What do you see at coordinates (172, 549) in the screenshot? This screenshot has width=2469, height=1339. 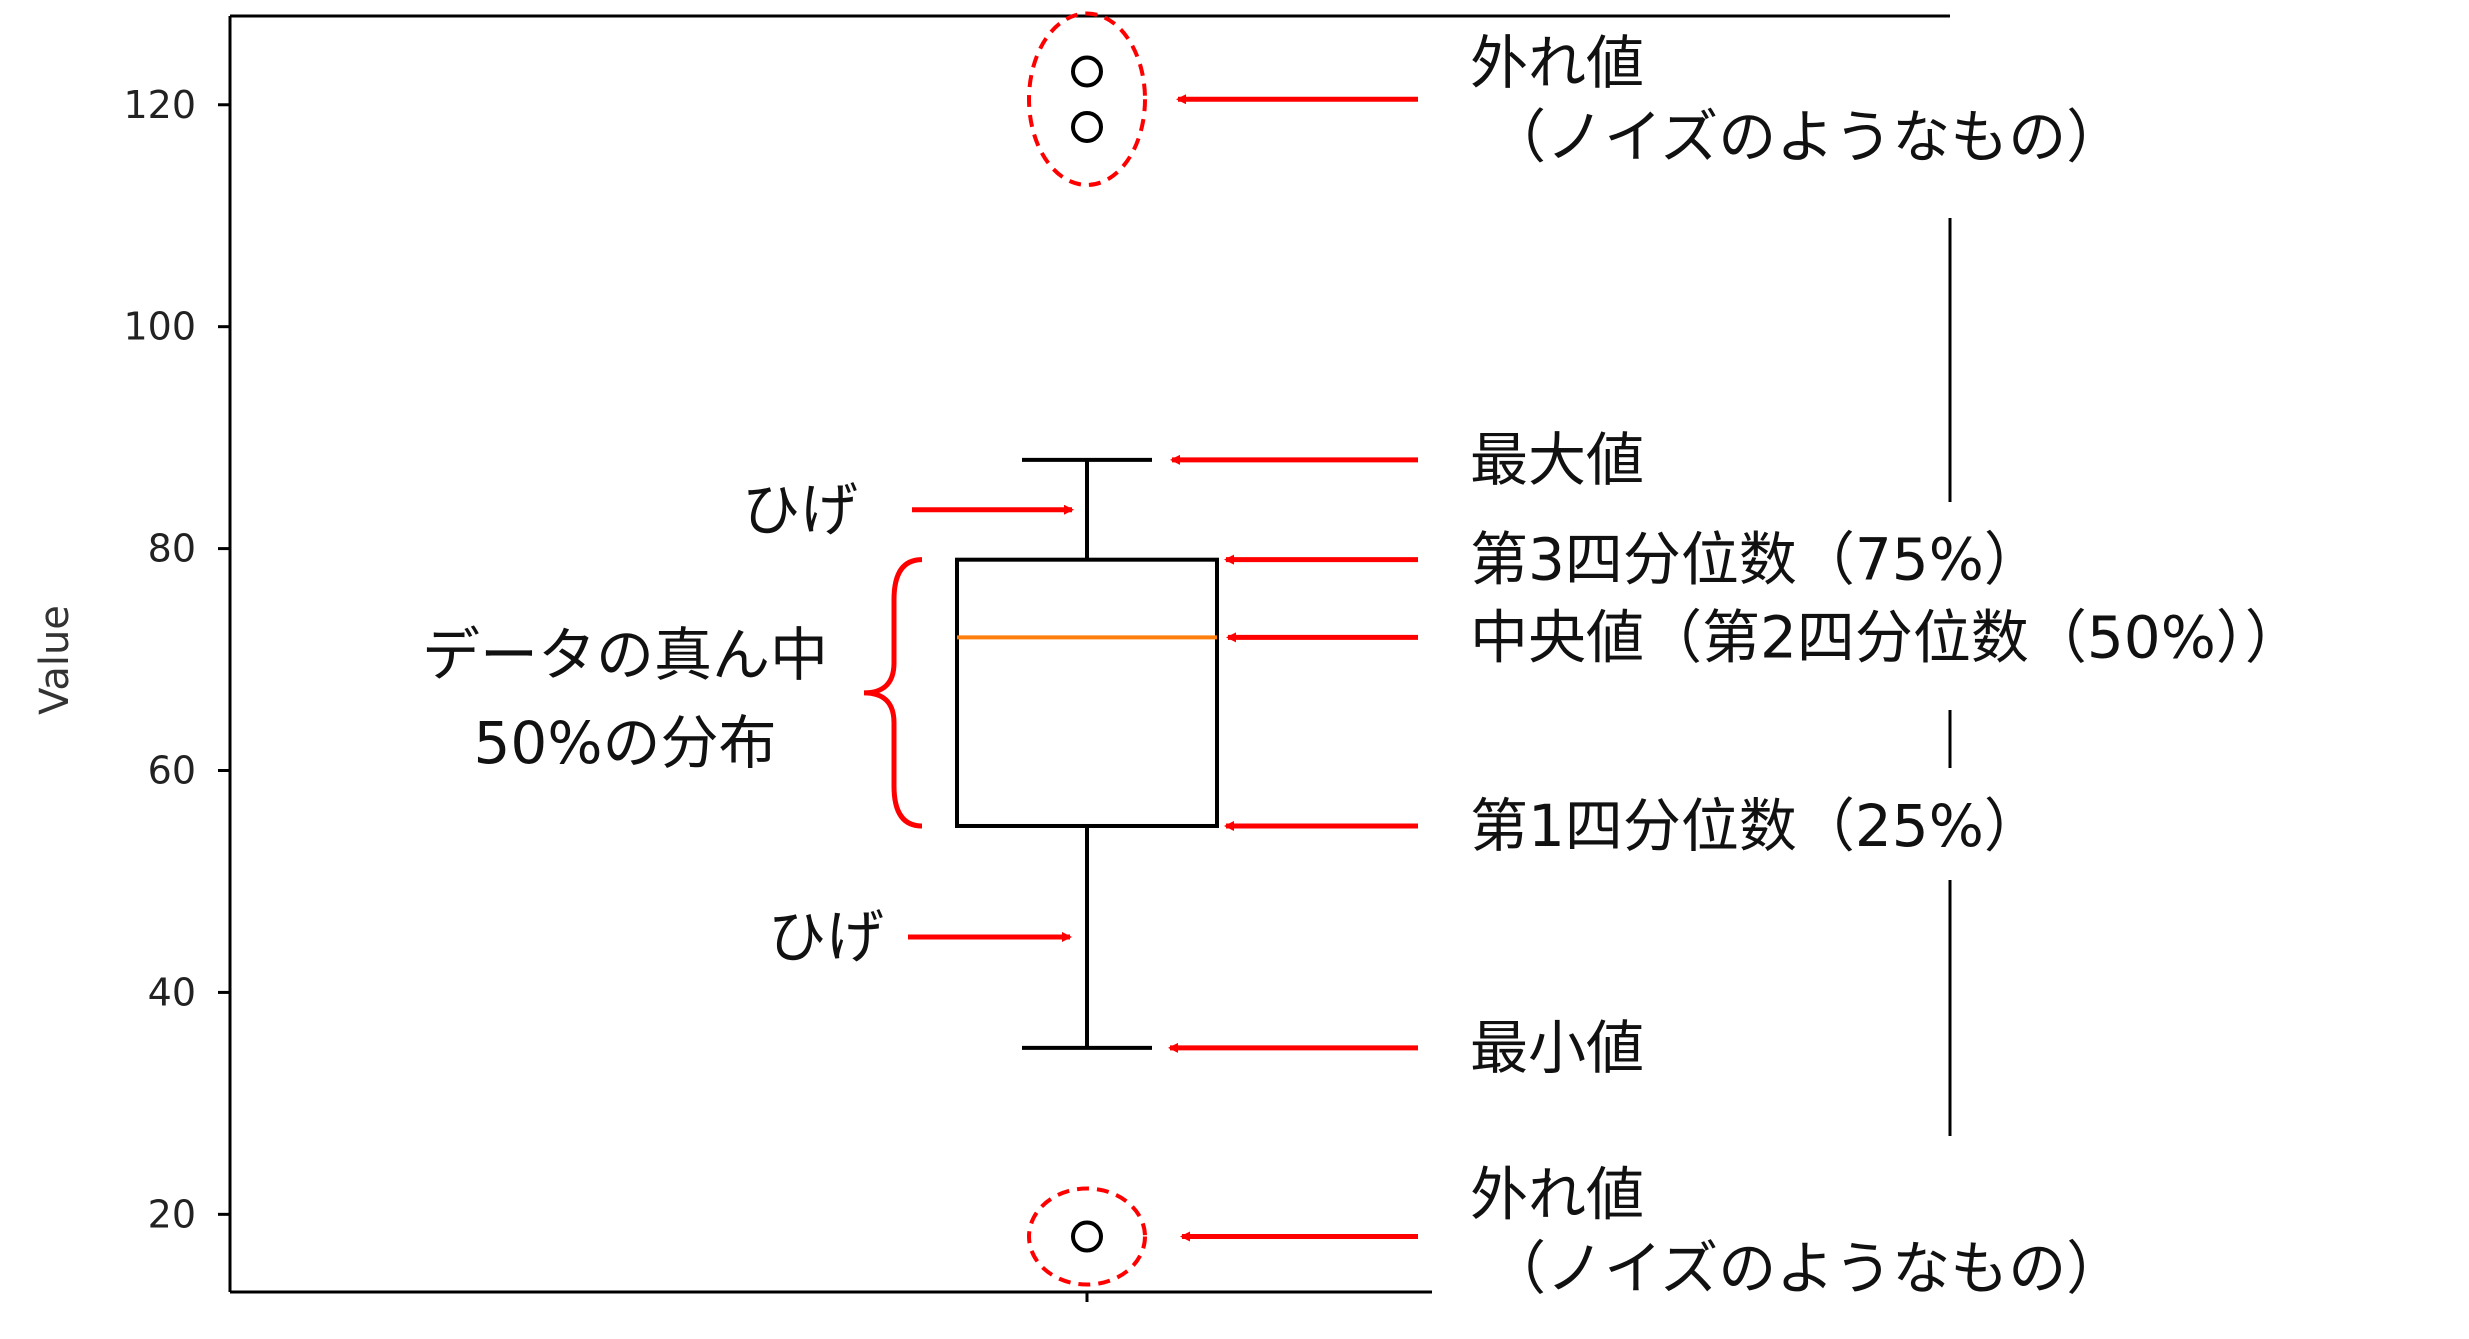 I see `y-tick-label: 80` at bounding box center [172, 549].